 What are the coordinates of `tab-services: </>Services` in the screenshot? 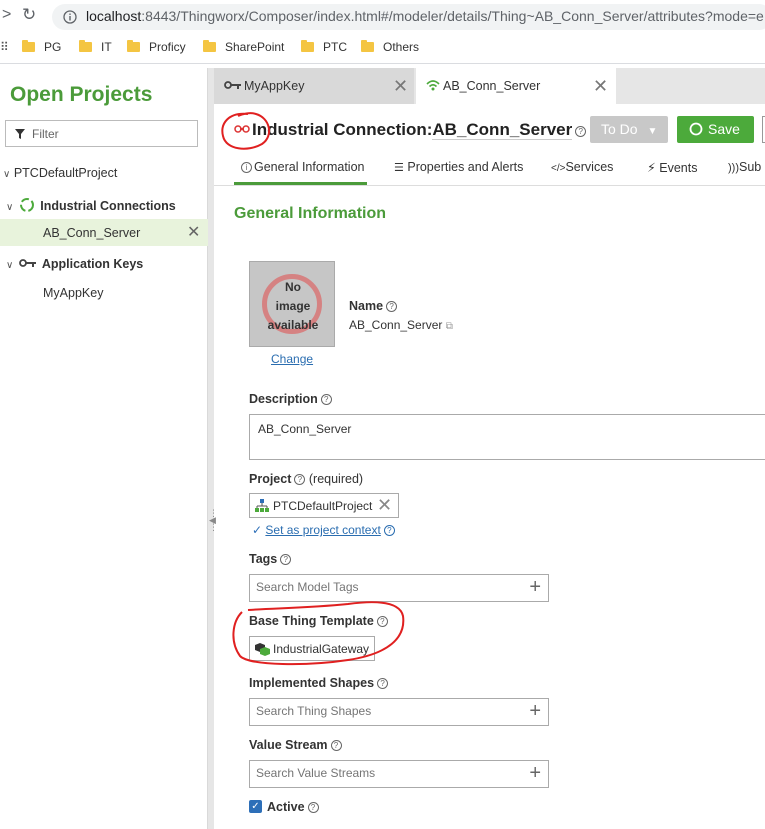 It's located at (582, 167).